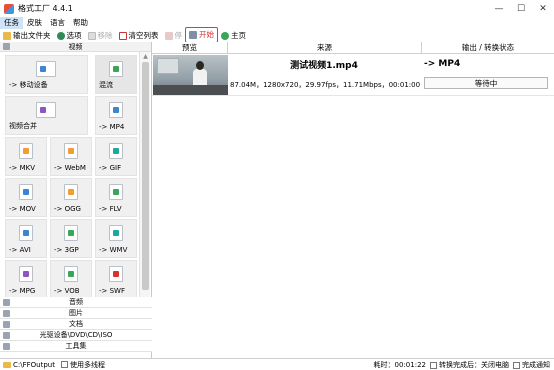 This screenshot has height=370, width=554. I want to click on category-audio: 音频, so click(76, 302).